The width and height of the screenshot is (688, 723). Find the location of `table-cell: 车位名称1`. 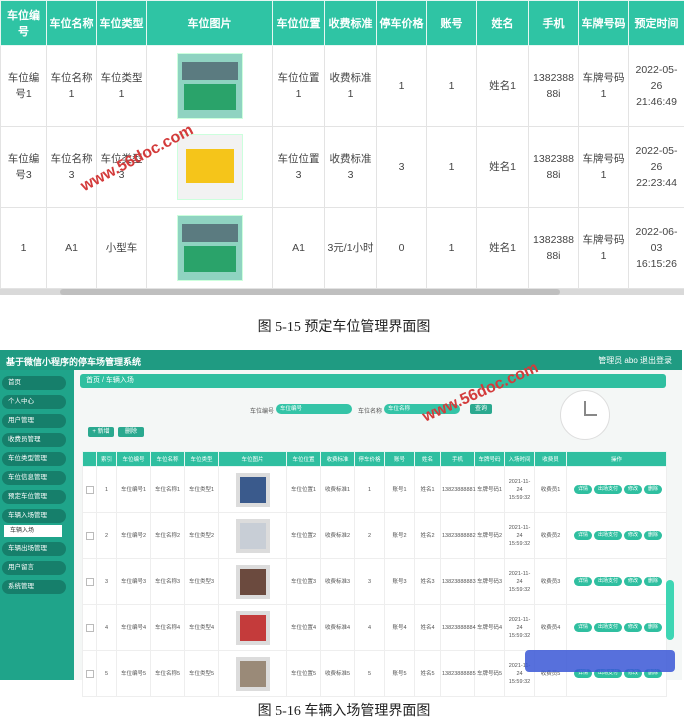

table-cell: 车位名称1 is located at coordinates (167, 489).